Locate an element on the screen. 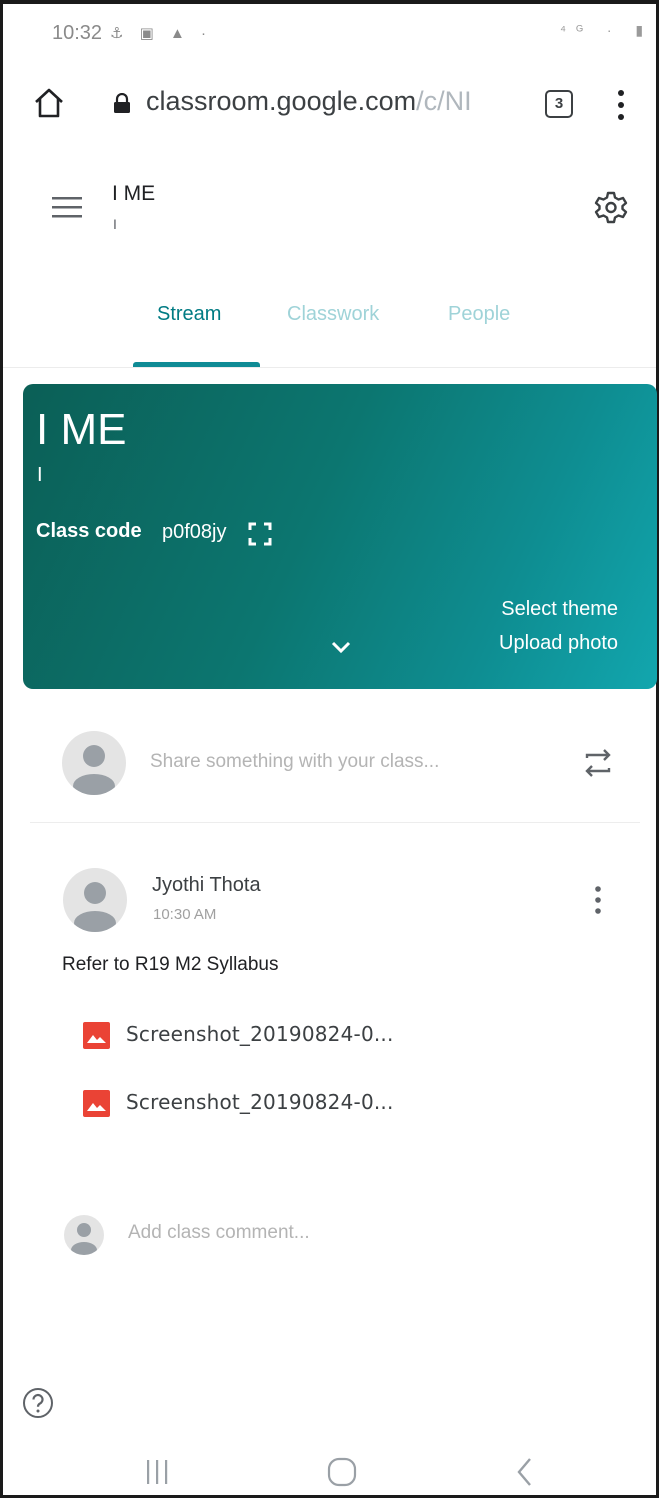 The height and width of the screenshot is (1498, 659). more-vert-icon is located at coordinates (598, 900).